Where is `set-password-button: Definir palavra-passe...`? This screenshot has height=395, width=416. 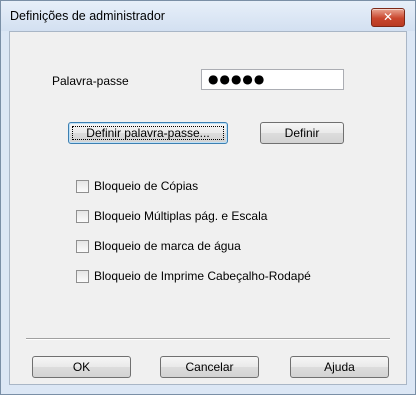
set-password-button: Definir palavra-passe... is located at coordinates (148, 133).